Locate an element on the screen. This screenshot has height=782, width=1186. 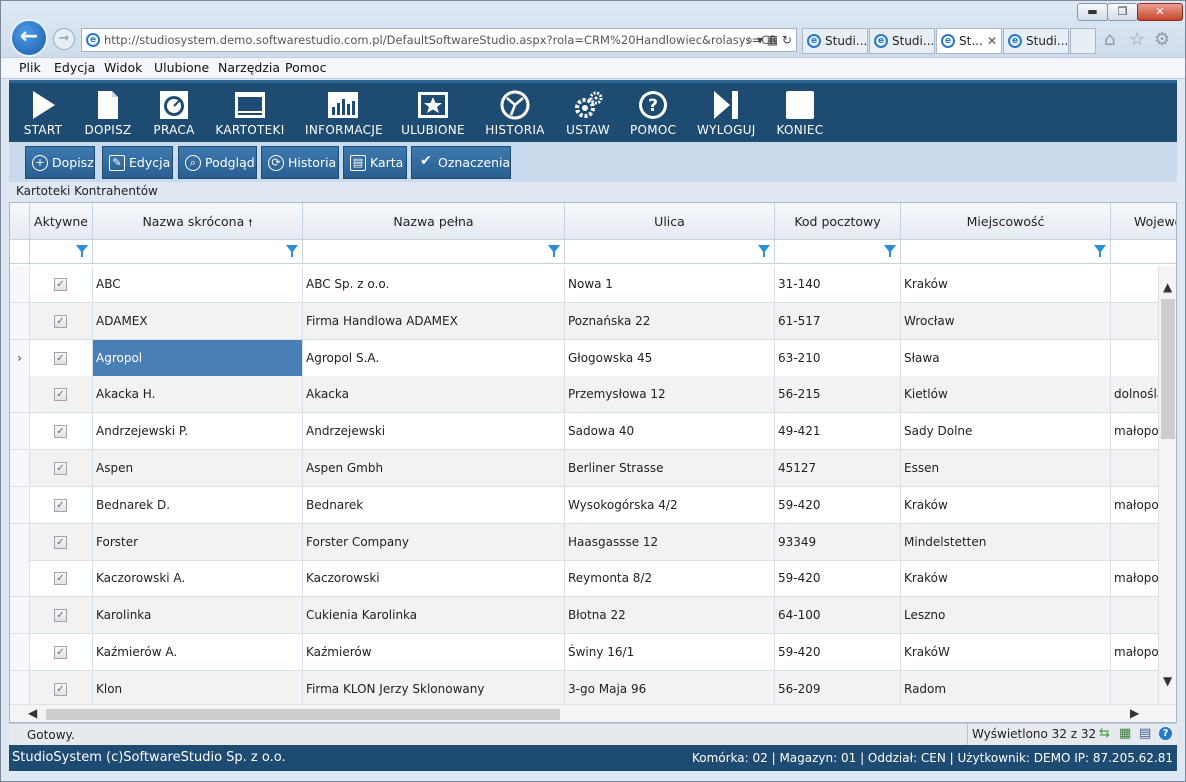
filter-ulica is located at coordinates (670, 252).